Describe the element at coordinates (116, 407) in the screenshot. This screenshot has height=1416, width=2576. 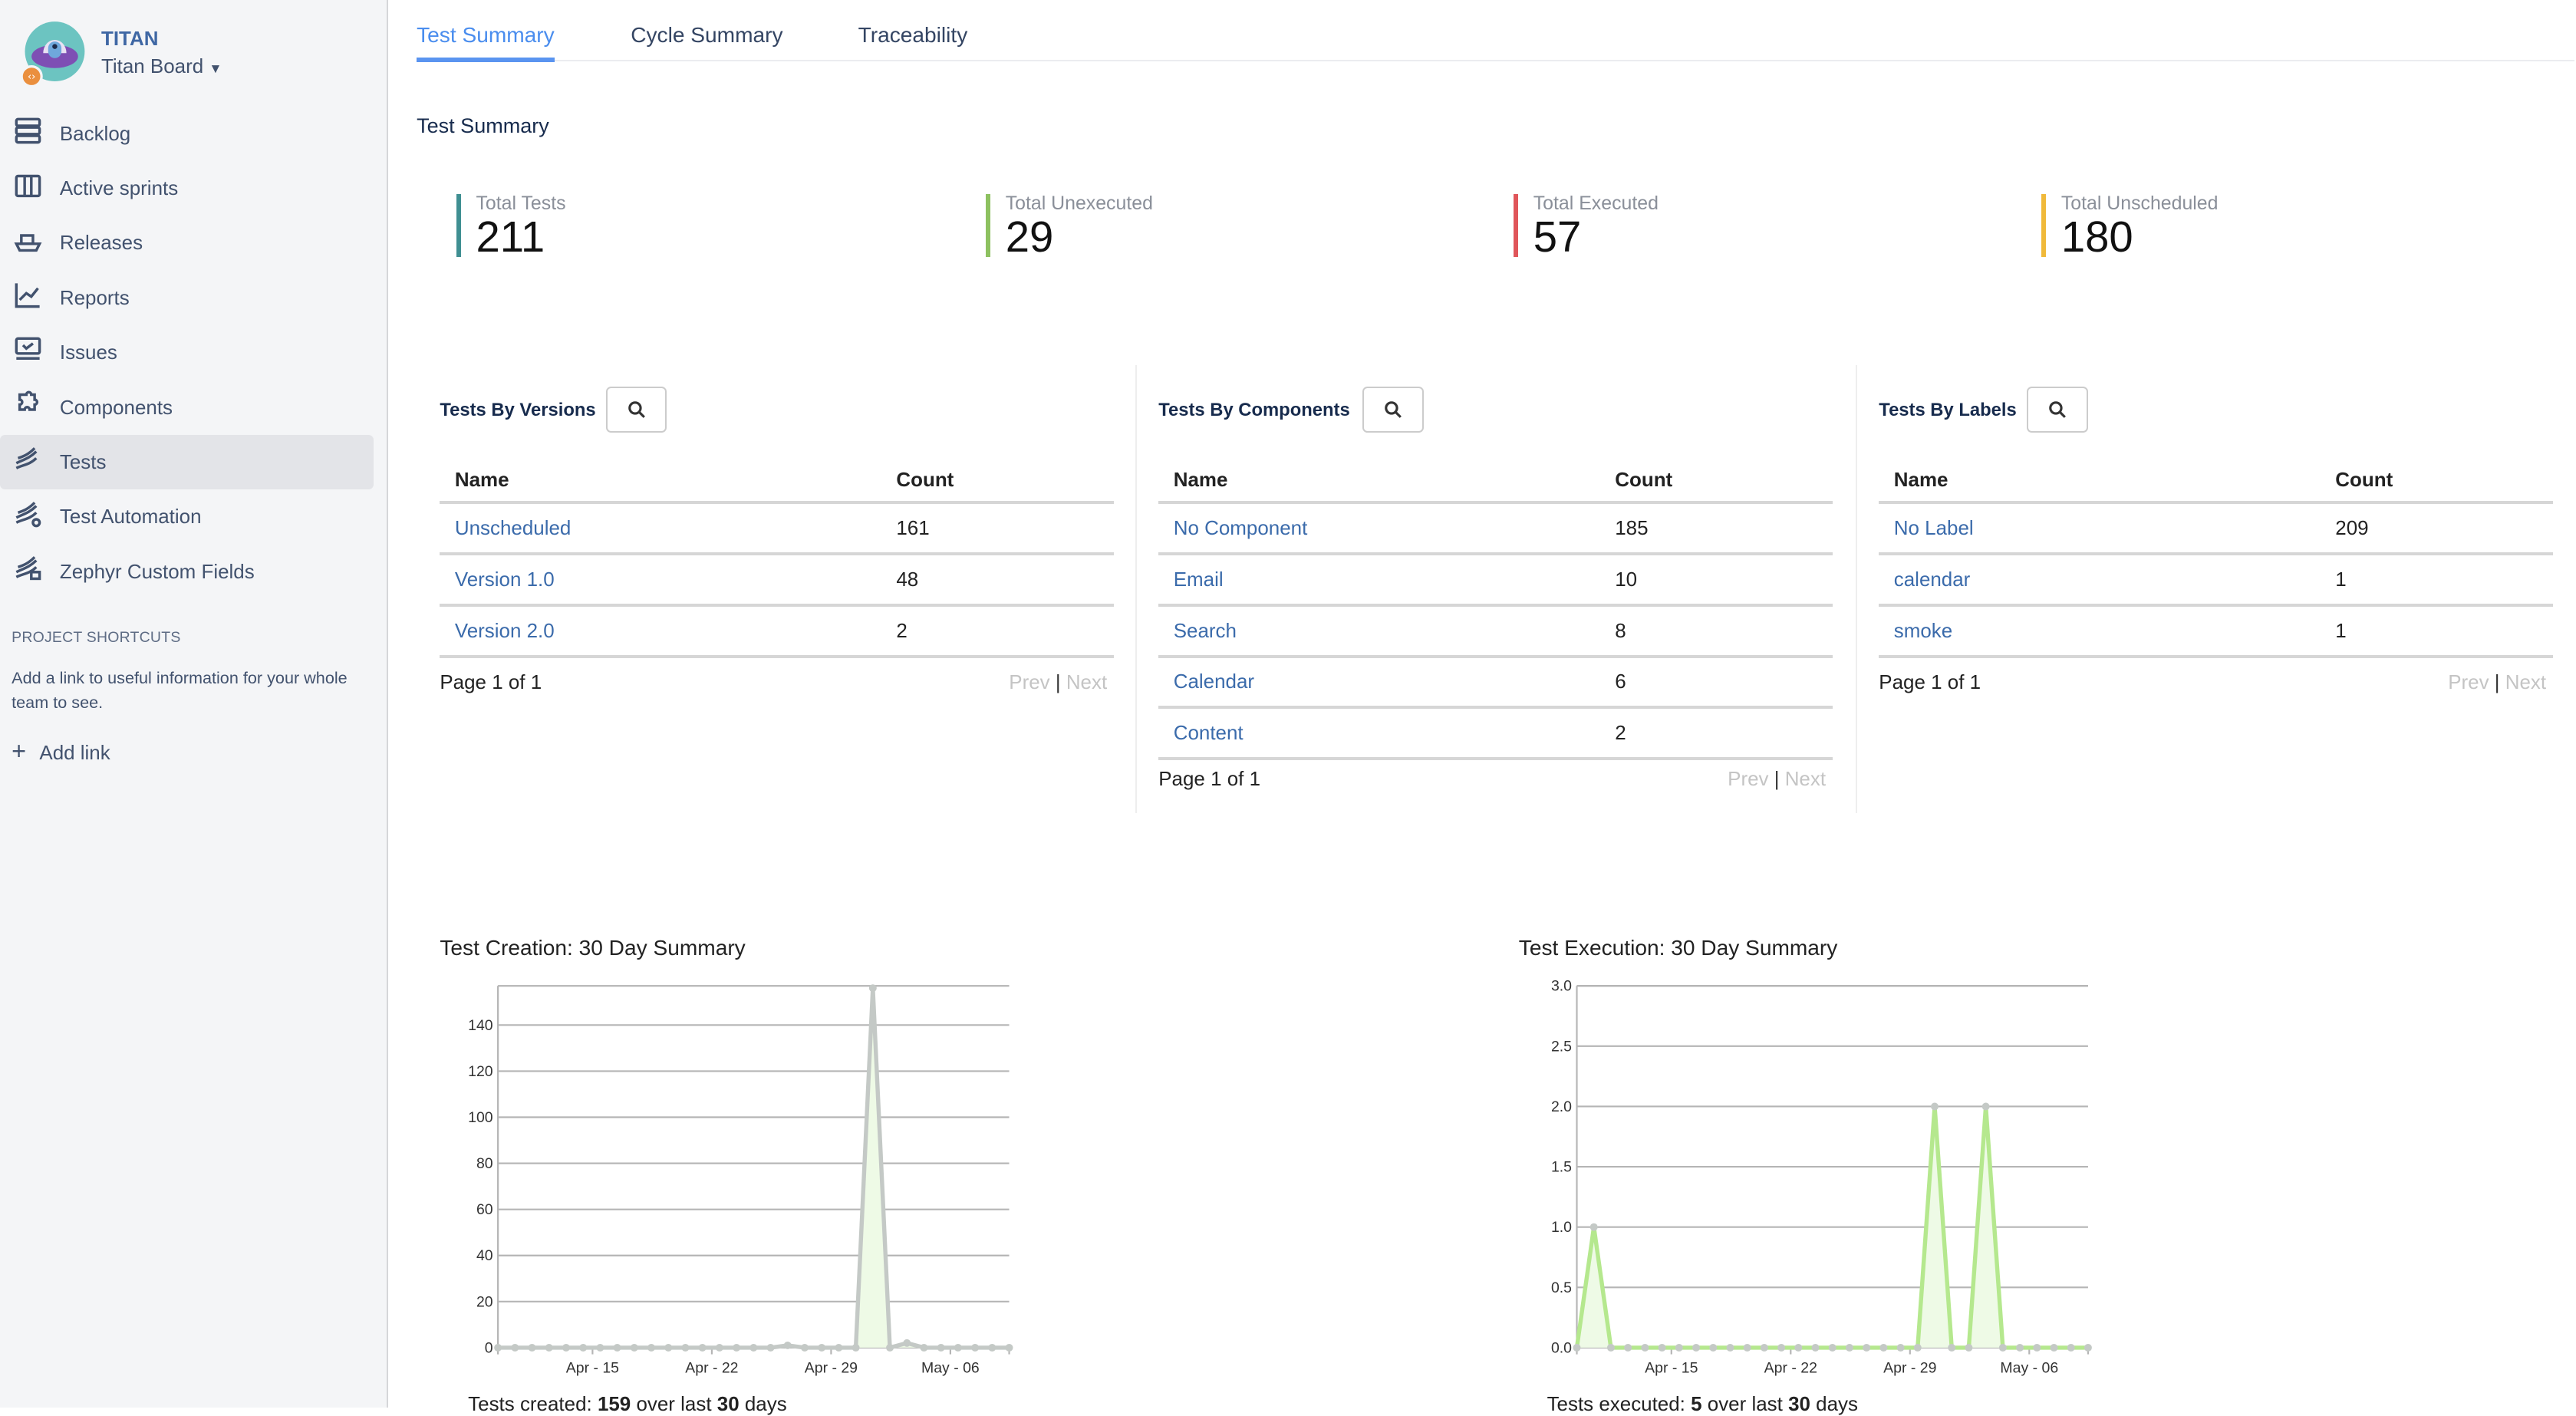
I see `sidebar-item-label: Components` at that location.